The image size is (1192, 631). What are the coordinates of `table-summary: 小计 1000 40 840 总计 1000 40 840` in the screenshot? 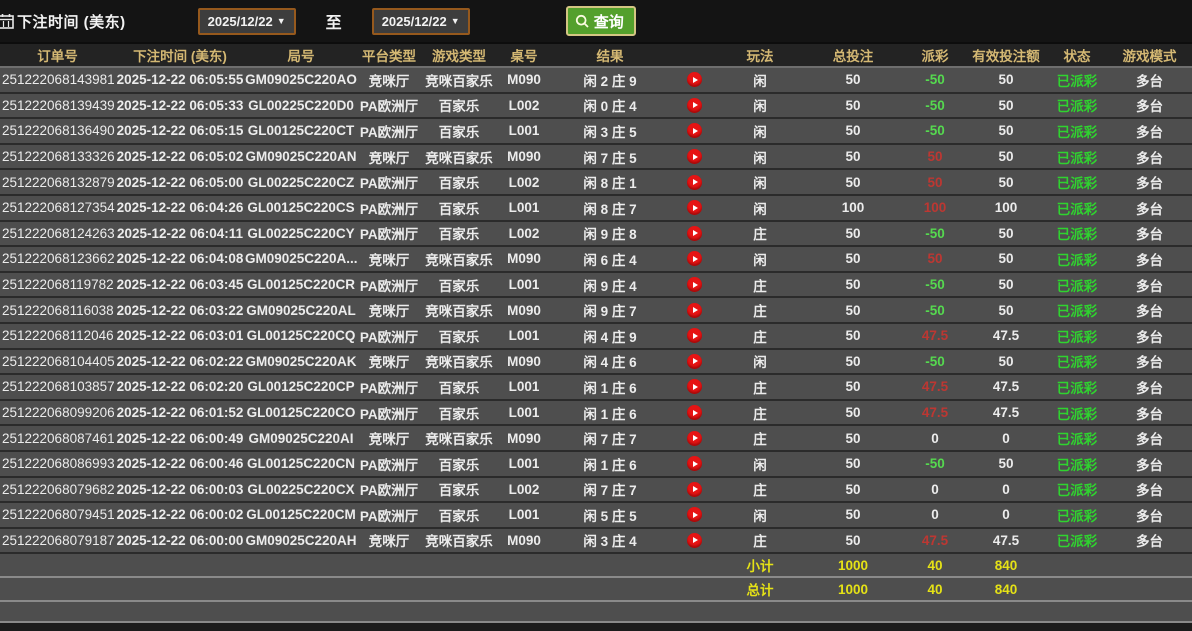 It's located at (596, 578).